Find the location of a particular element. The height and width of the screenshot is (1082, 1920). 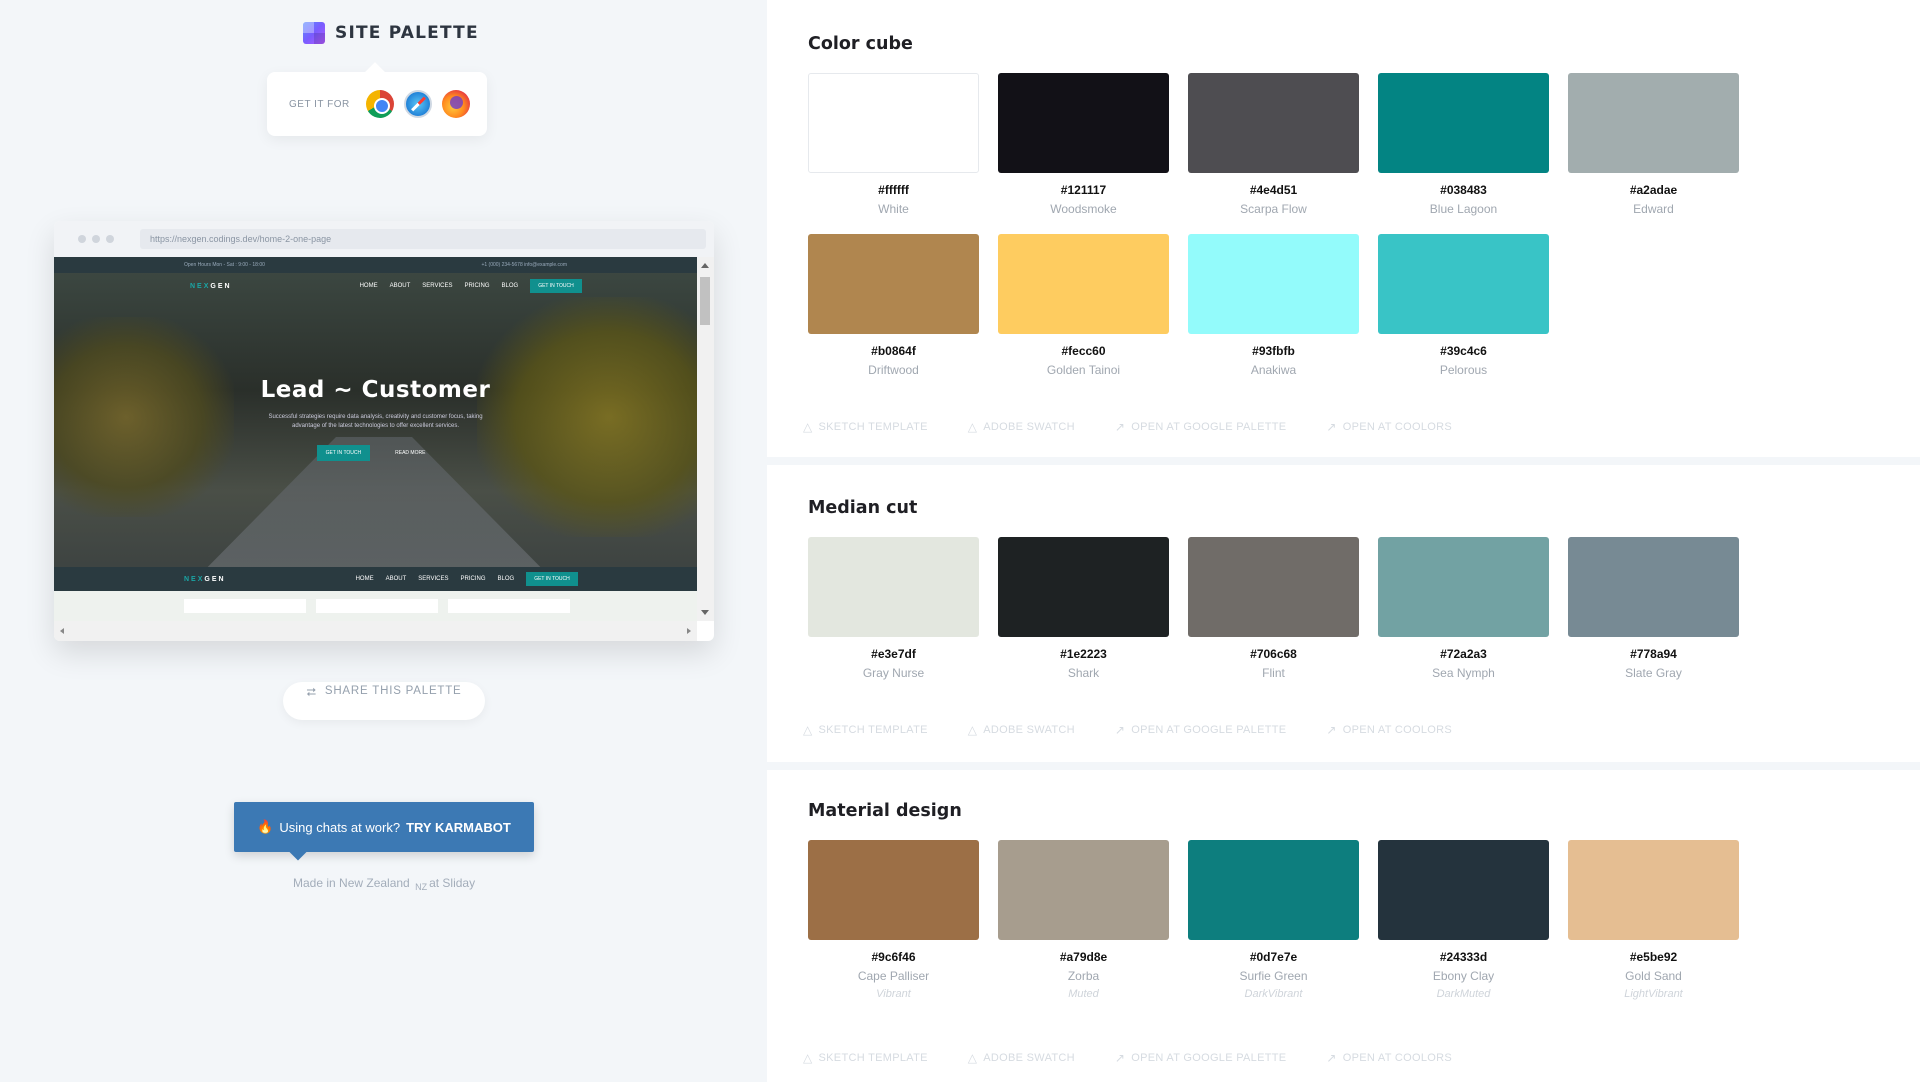

swatch-hex: #ffffff is located at coordinates (893, 190).